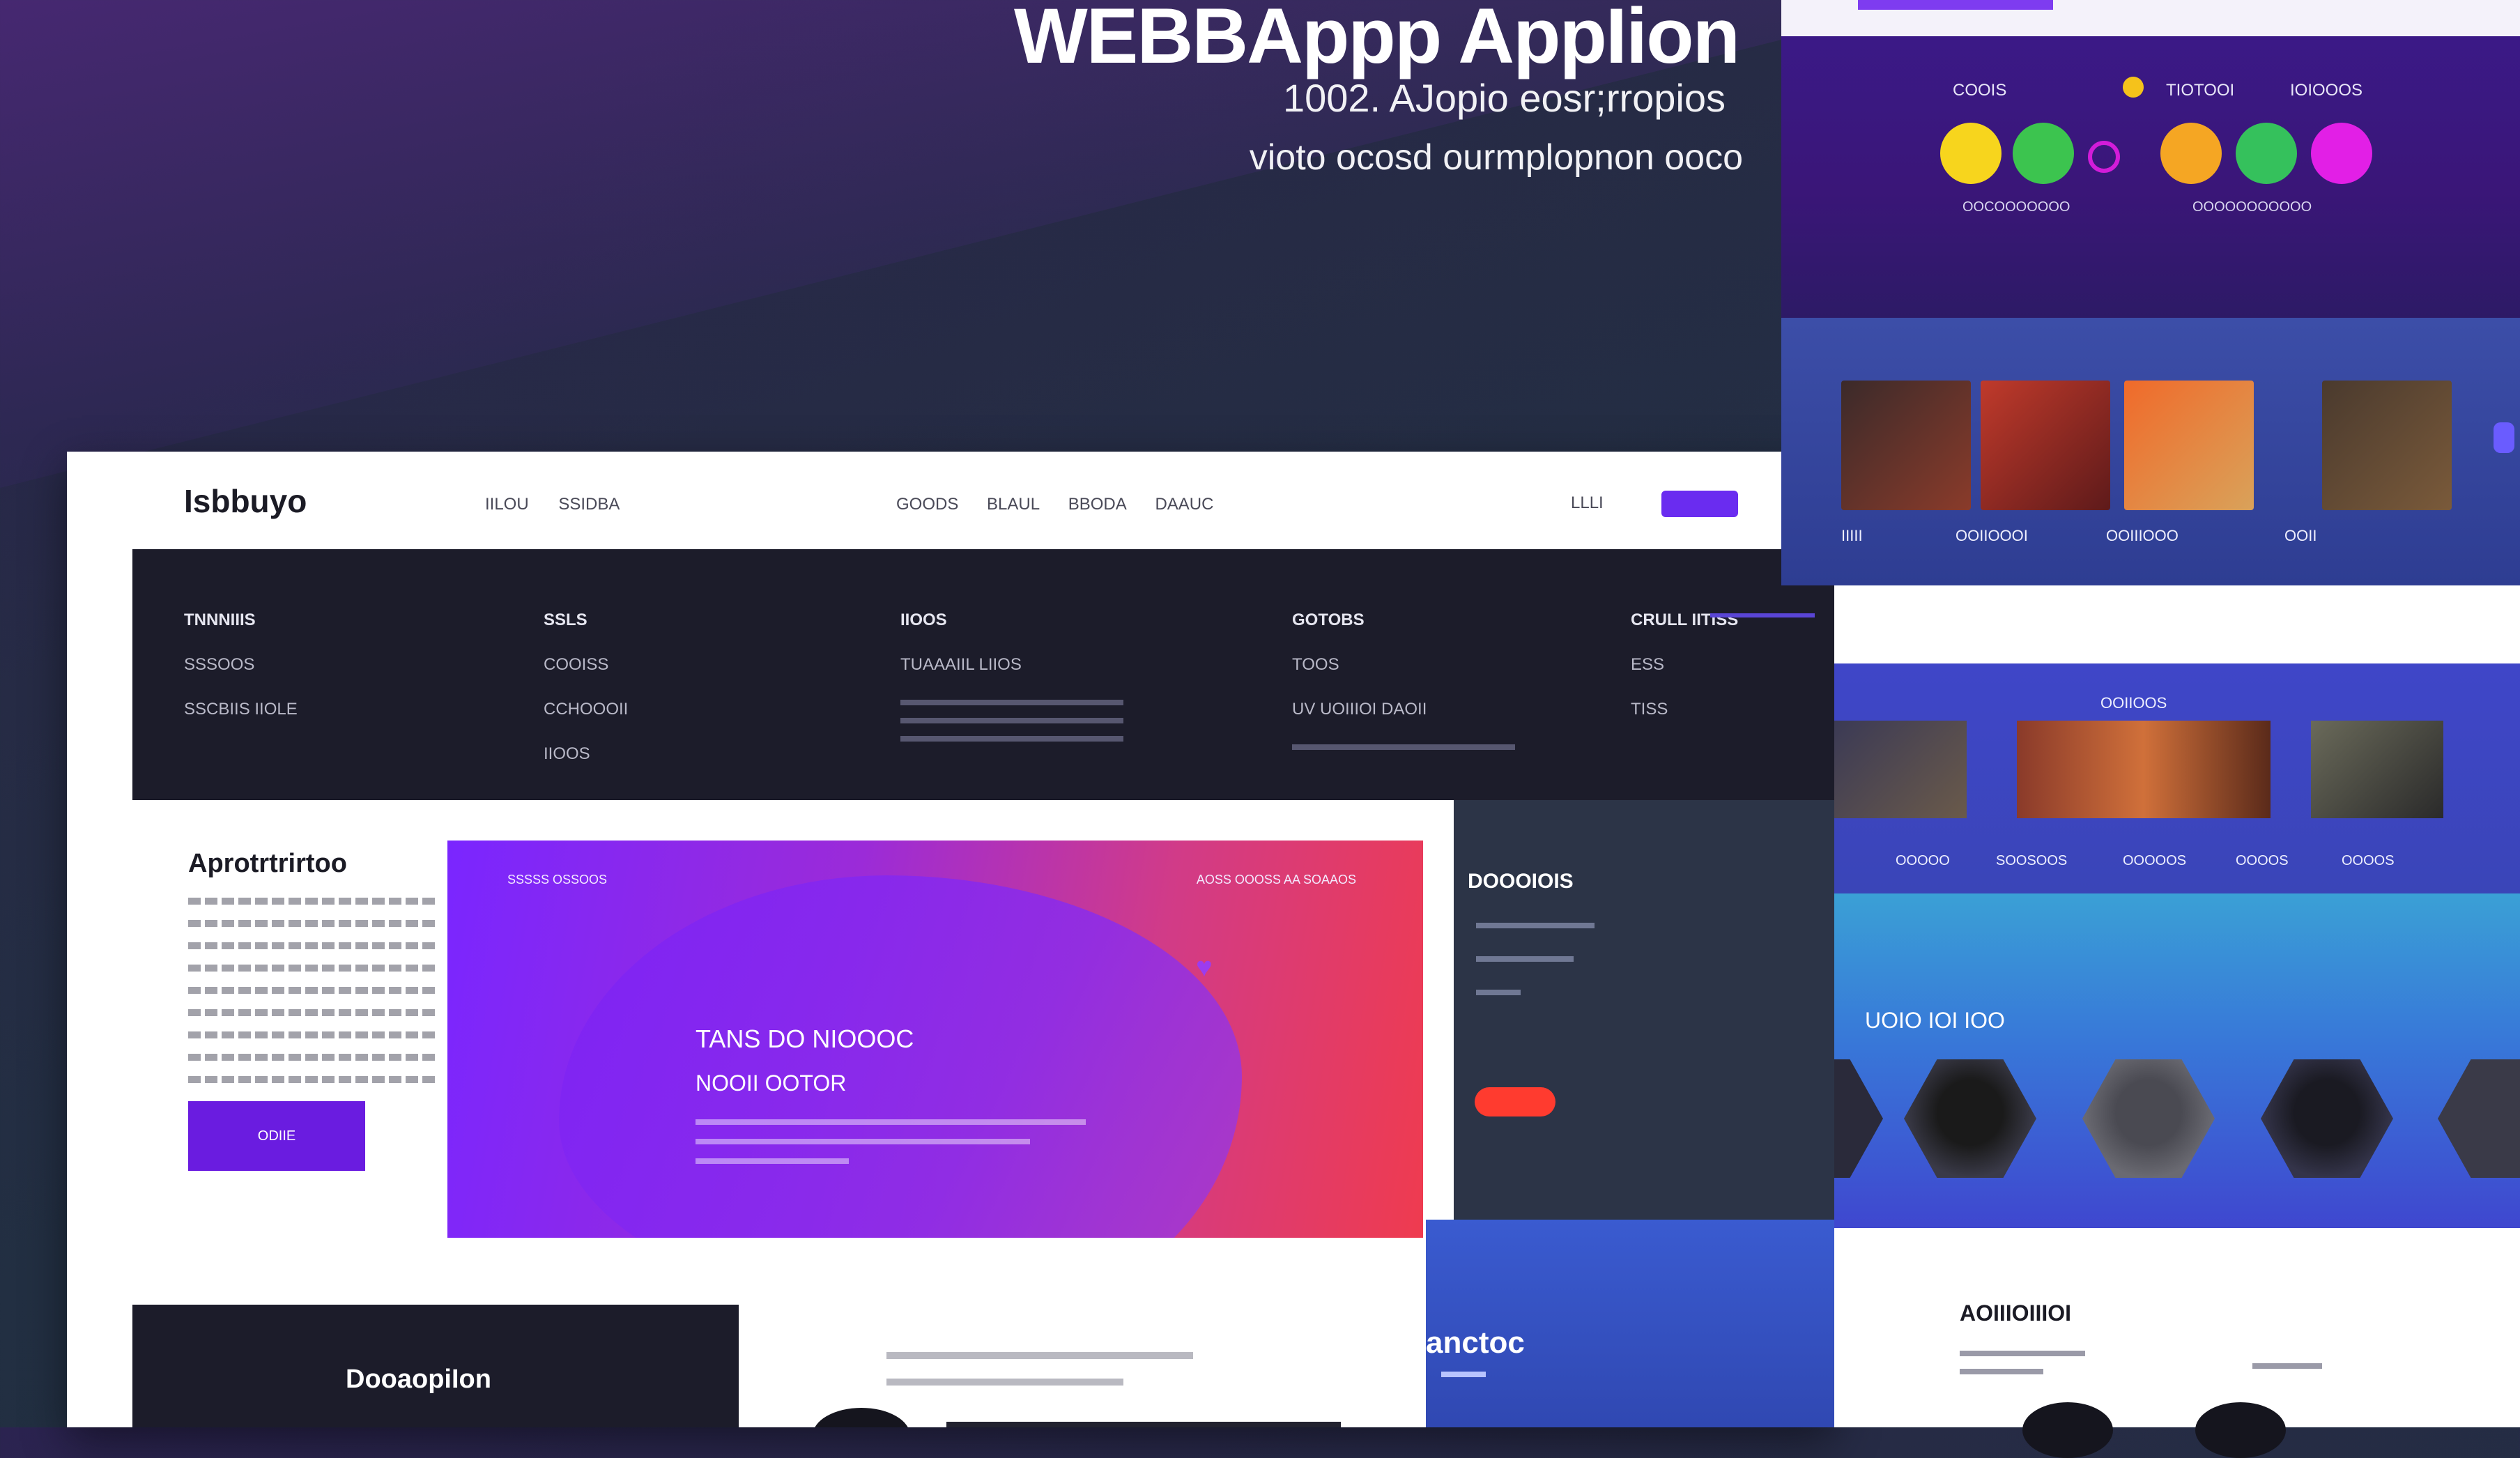  Describe the element at coordinates (1403, 665) in the screenshot. I see `menu-item: TOOS` at that location.